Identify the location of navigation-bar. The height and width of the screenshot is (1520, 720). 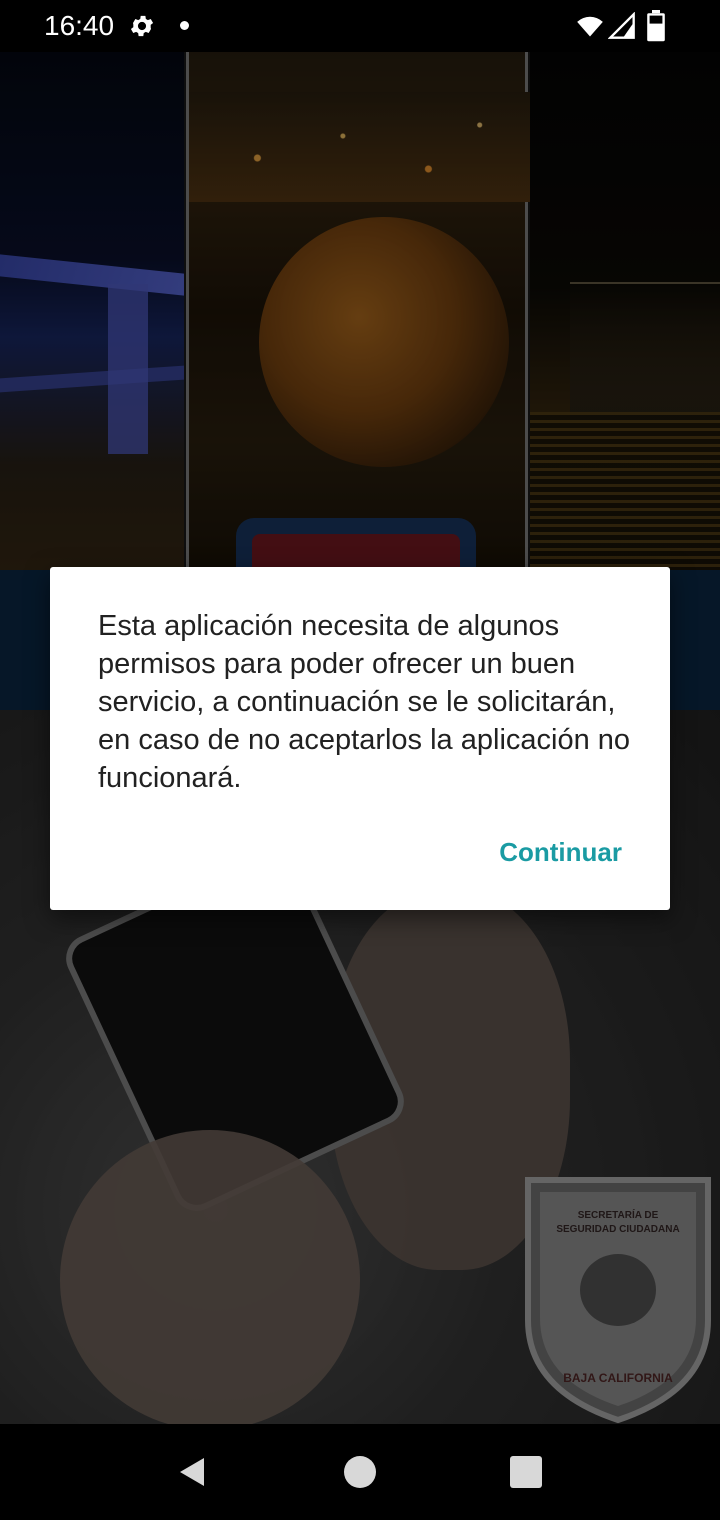
(360, 1472).